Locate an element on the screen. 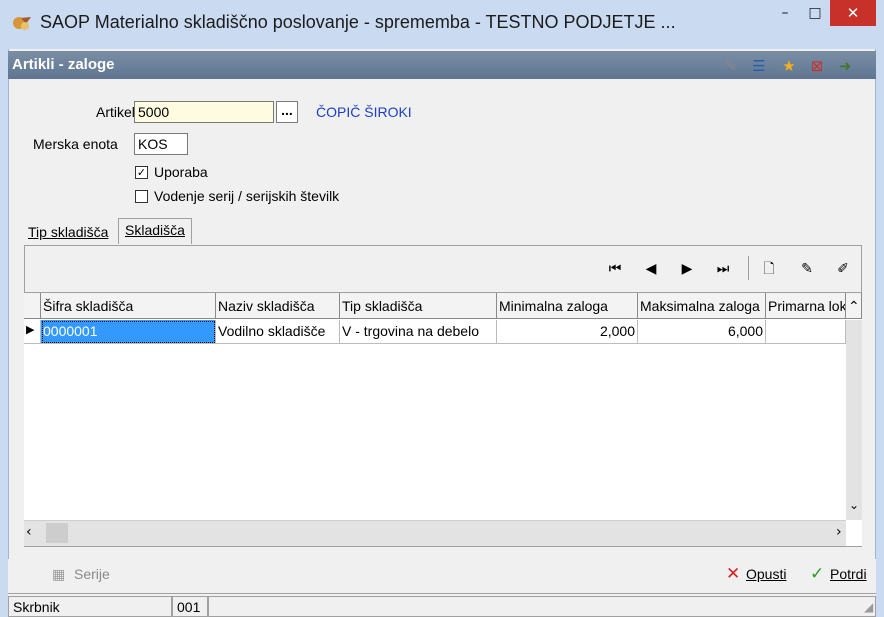 This screenshot has height=617, width=884. row-indicator-icon: ▶ is located at coordinates (32, 332).